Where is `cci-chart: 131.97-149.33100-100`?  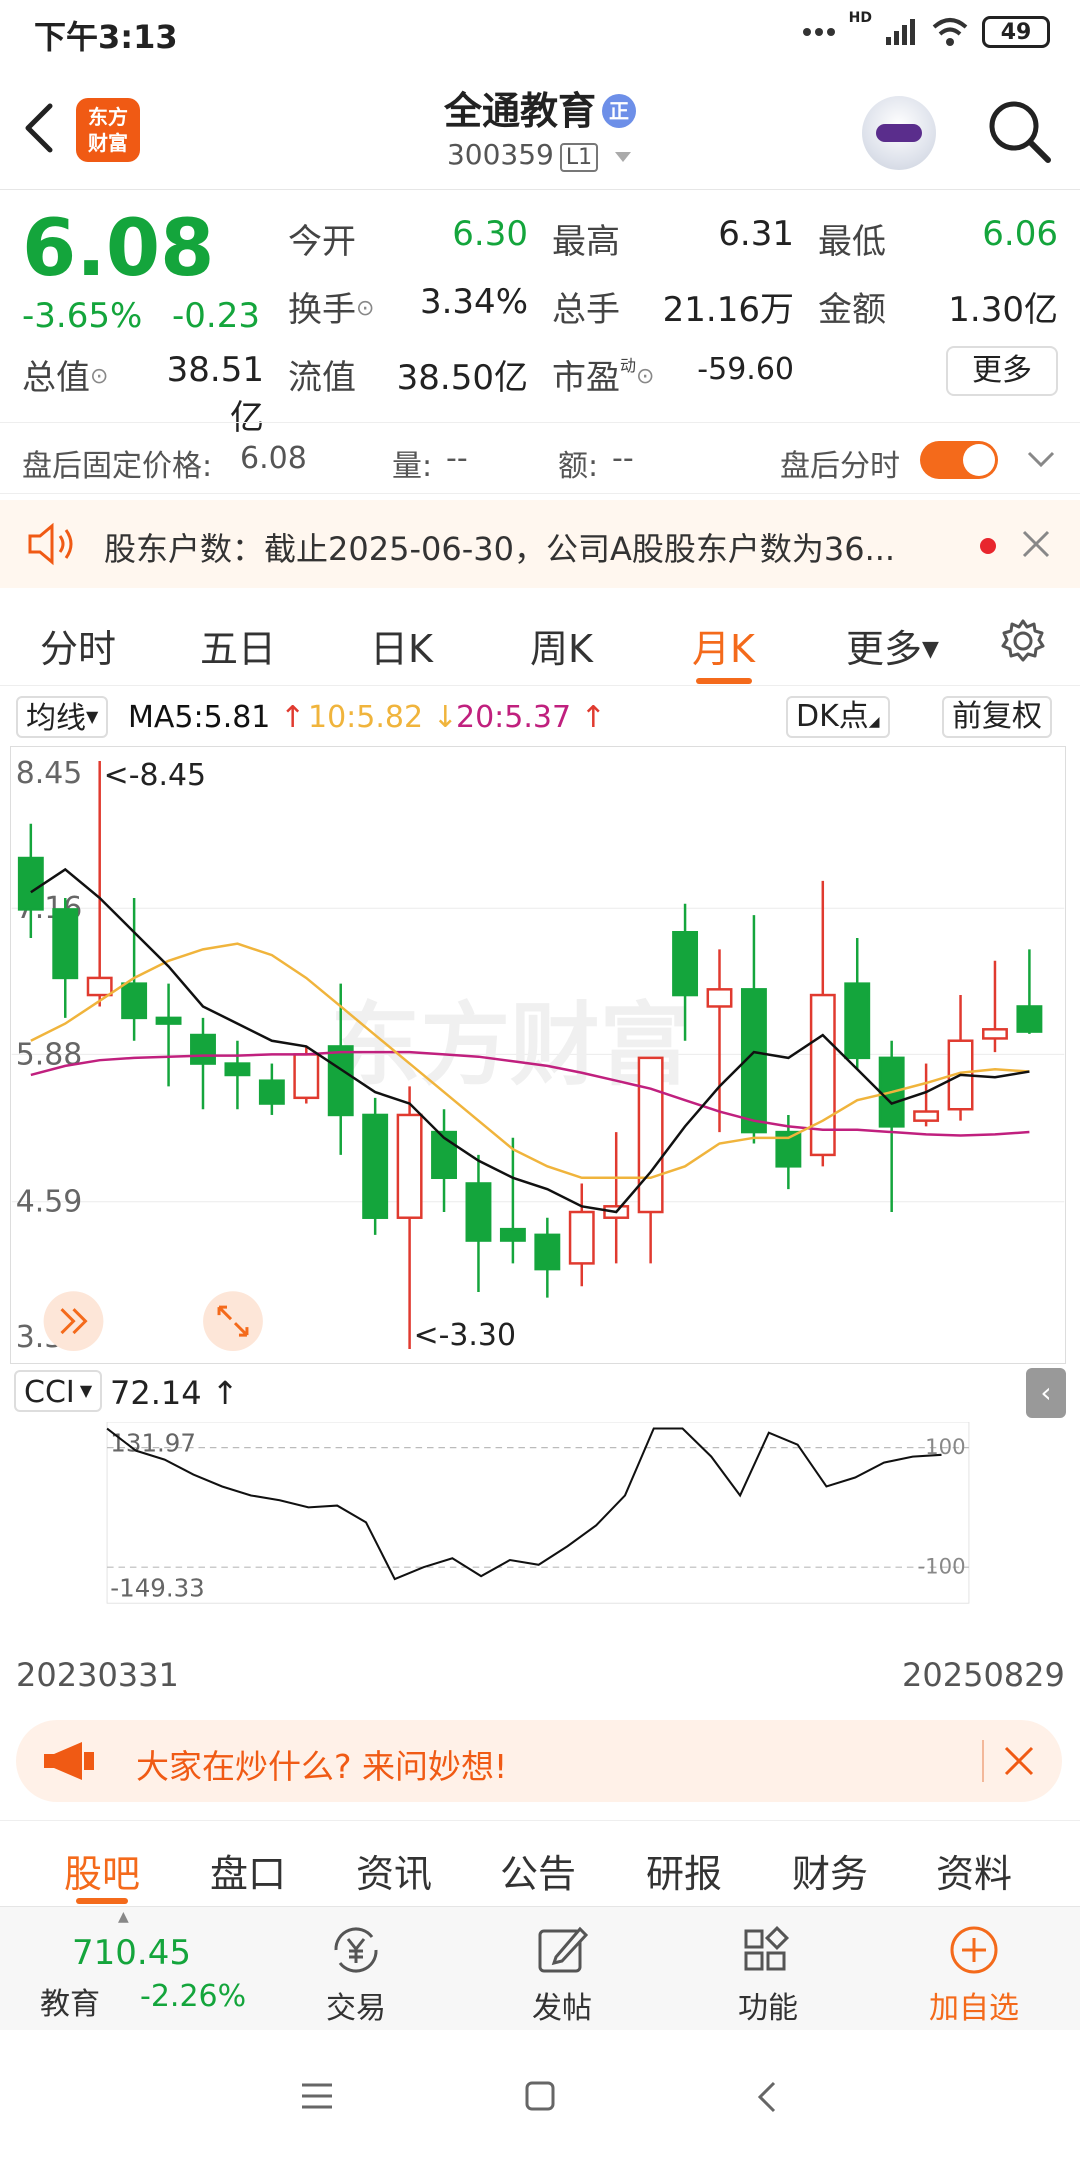
cci-chart: 131.97-149.33100-100 is located at coordinates (538, 1533).